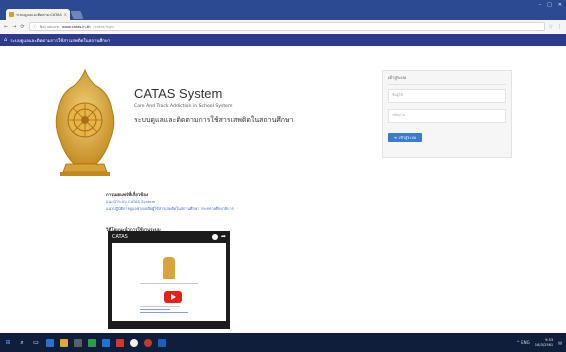 The image size is (566, 352). What do you see at coordinates (76, 26) in the screenshot?
I see `url-host: www.catas.in.th` at bounding box center [76, 26].